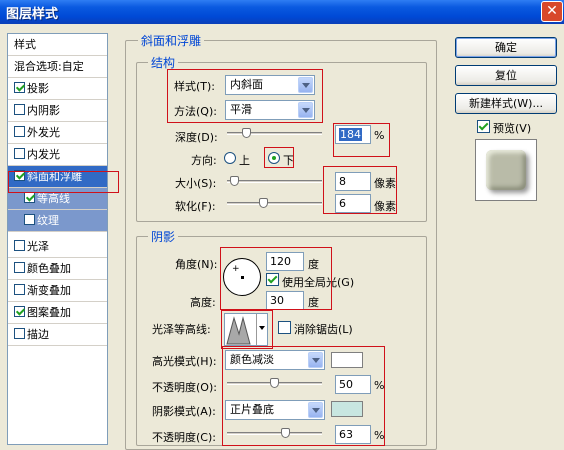  I want to click on style-item-satin: 光泽, so click(57, 247).